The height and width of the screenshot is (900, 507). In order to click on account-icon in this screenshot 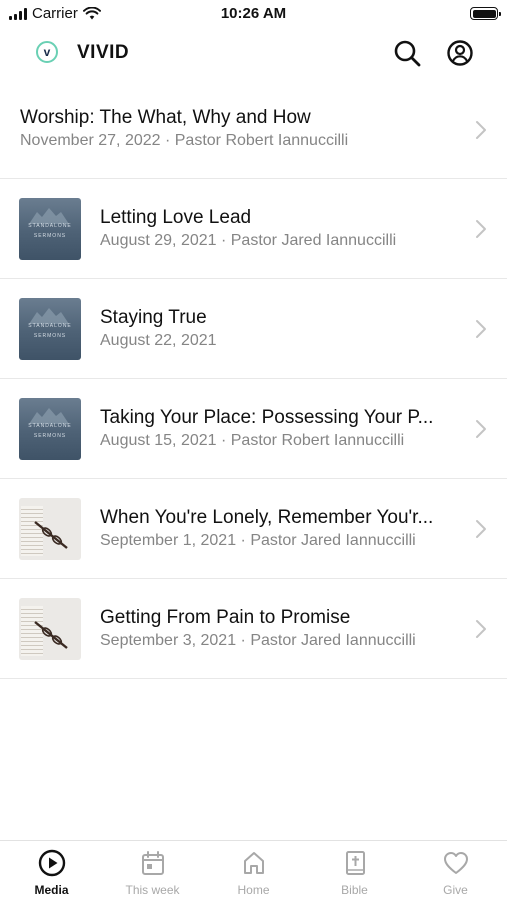, I will do `click(460, 53)`.